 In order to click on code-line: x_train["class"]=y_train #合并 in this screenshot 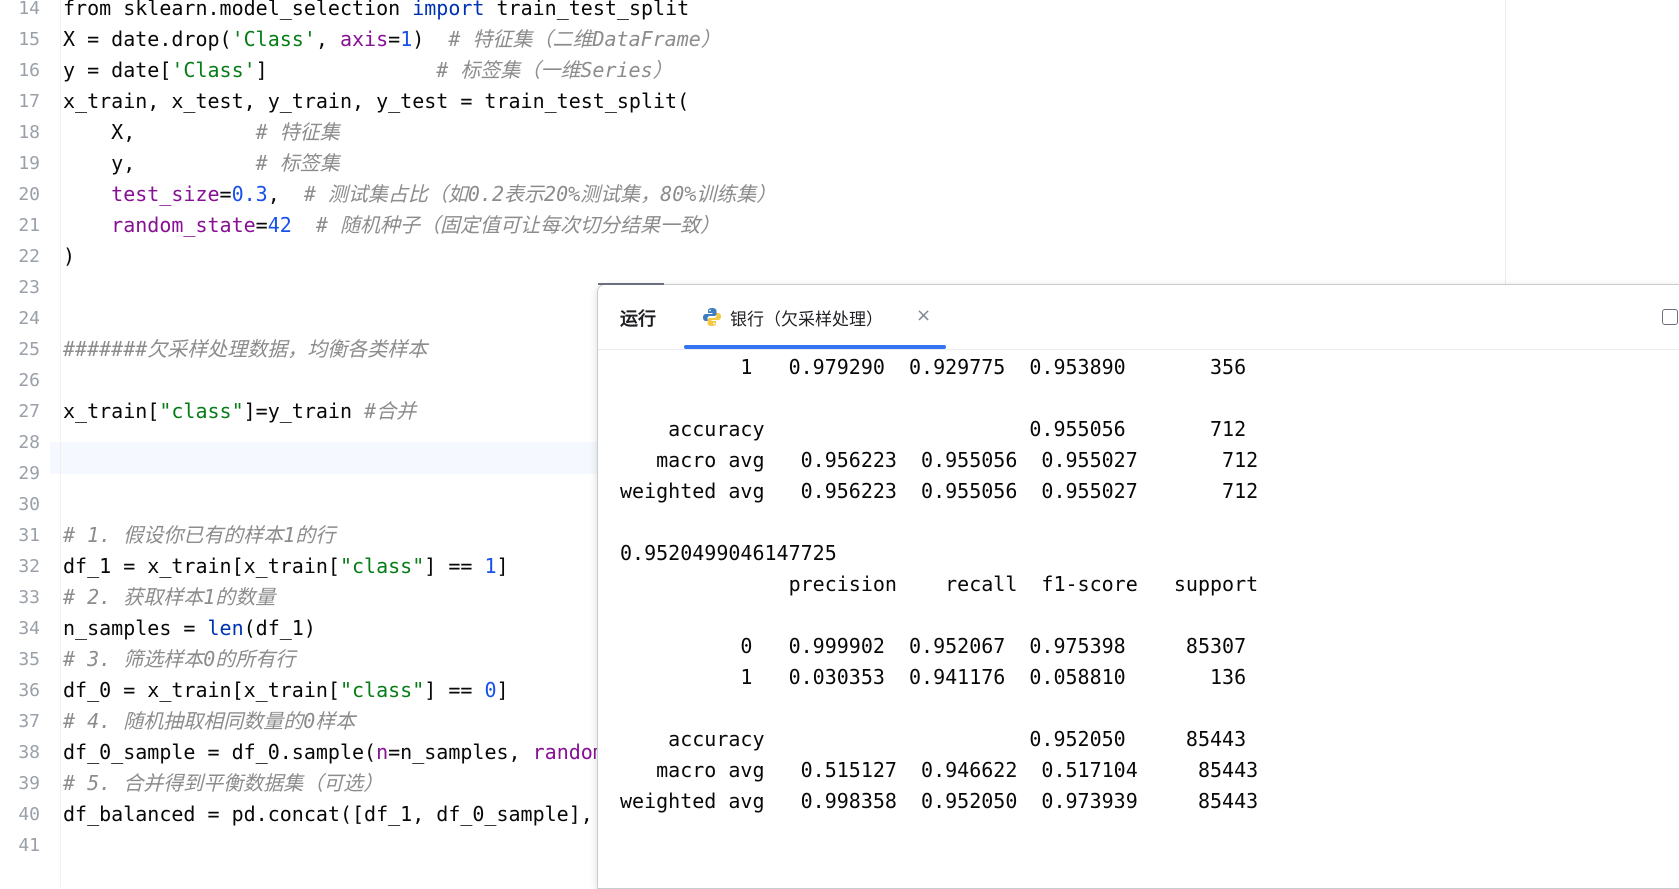, I will do `click(239, 411)`.